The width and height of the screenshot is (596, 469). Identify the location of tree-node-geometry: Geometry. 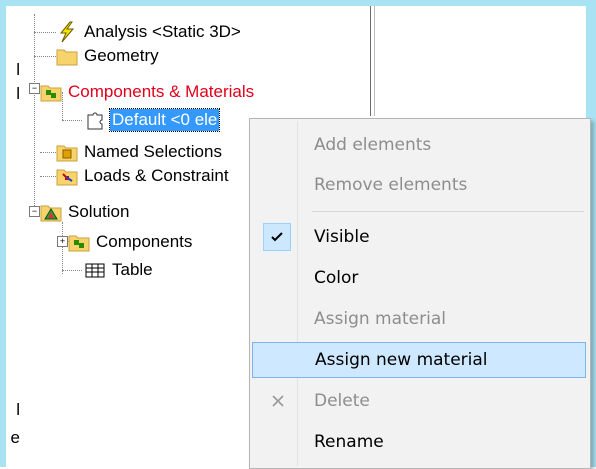
(108, 56).